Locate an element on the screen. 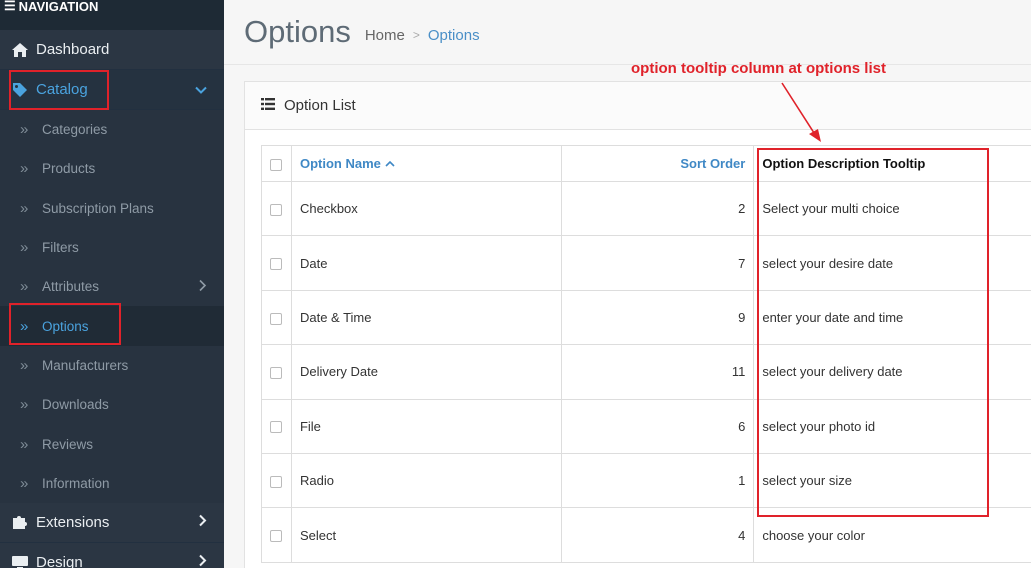 The height and width of the screenshot is (568, 1031). breadcrumb-home: Home is located at coordinates (385, 35).